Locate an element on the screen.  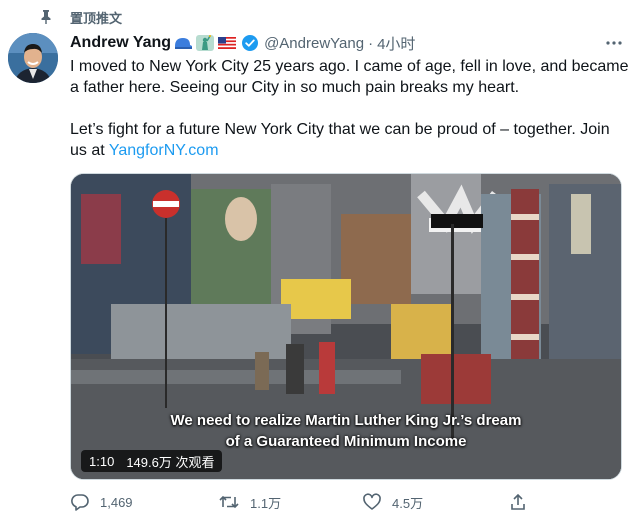
pin-icon is located at coordinates (46, 17).